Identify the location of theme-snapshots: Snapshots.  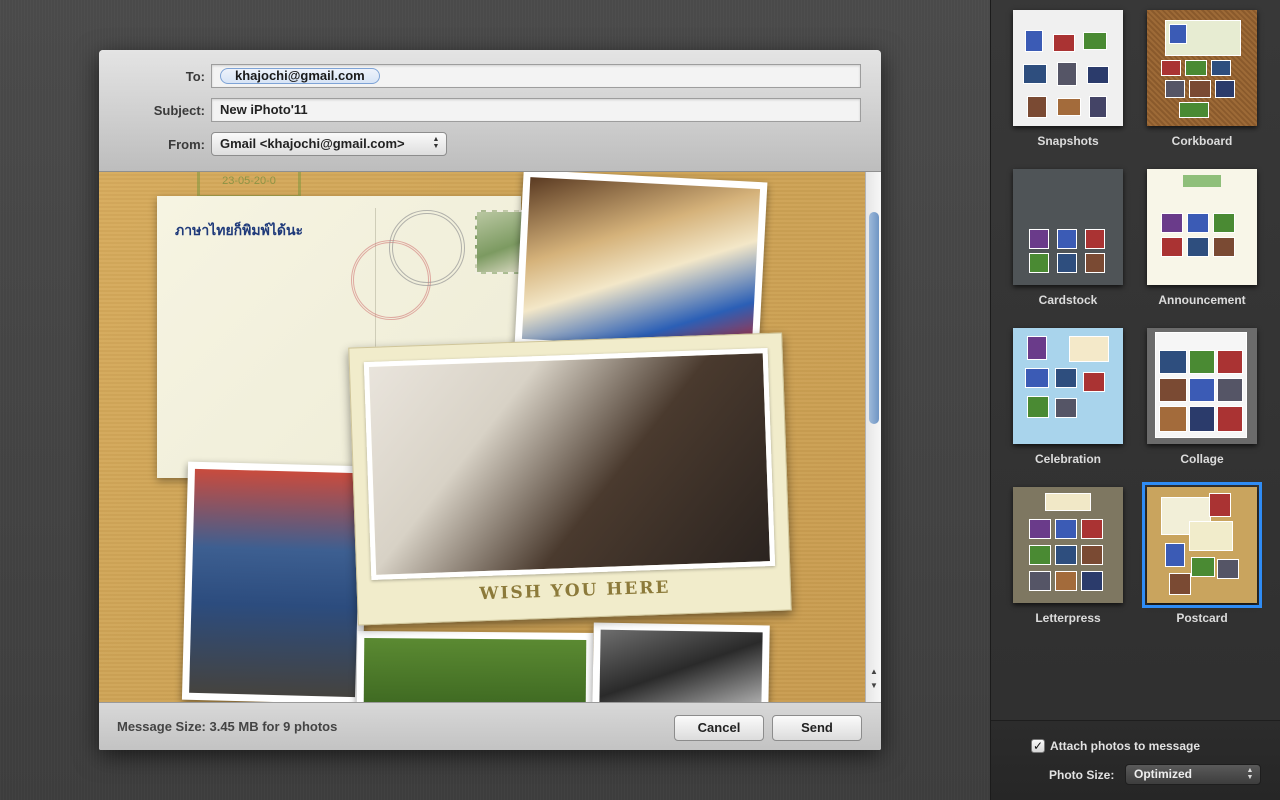
(1068, 80).